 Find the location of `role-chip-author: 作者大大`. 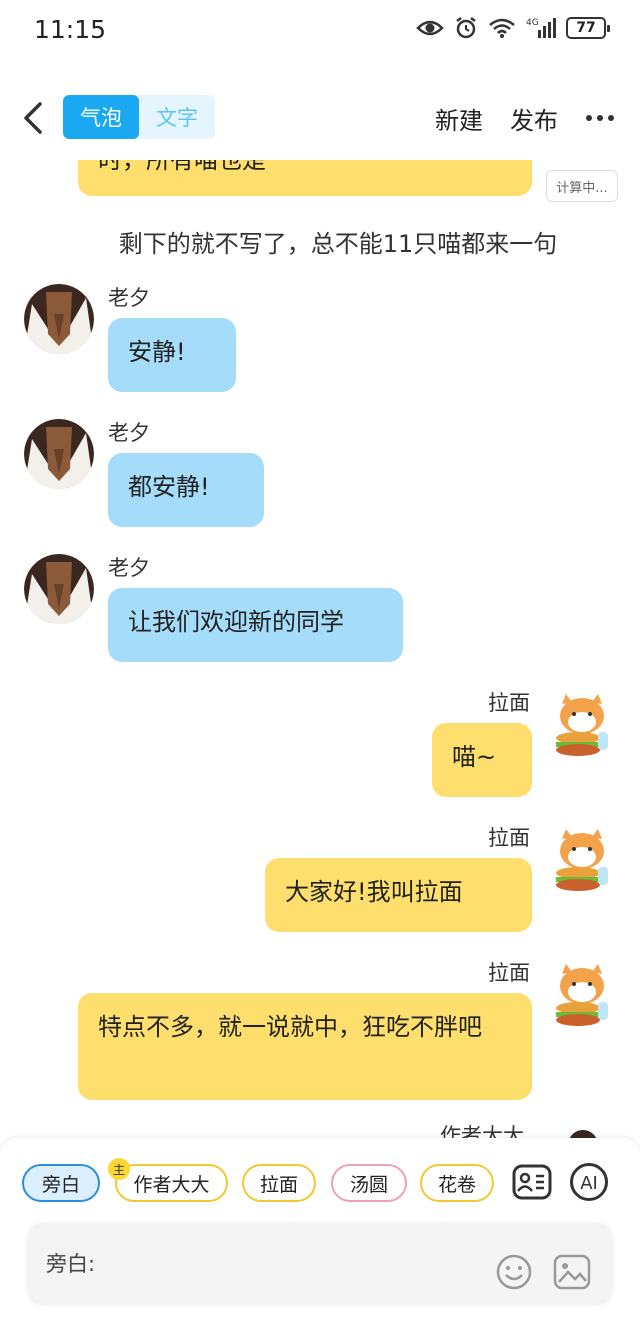

role-chip-author: 作者大大 is located at coordinates (171, 1183).